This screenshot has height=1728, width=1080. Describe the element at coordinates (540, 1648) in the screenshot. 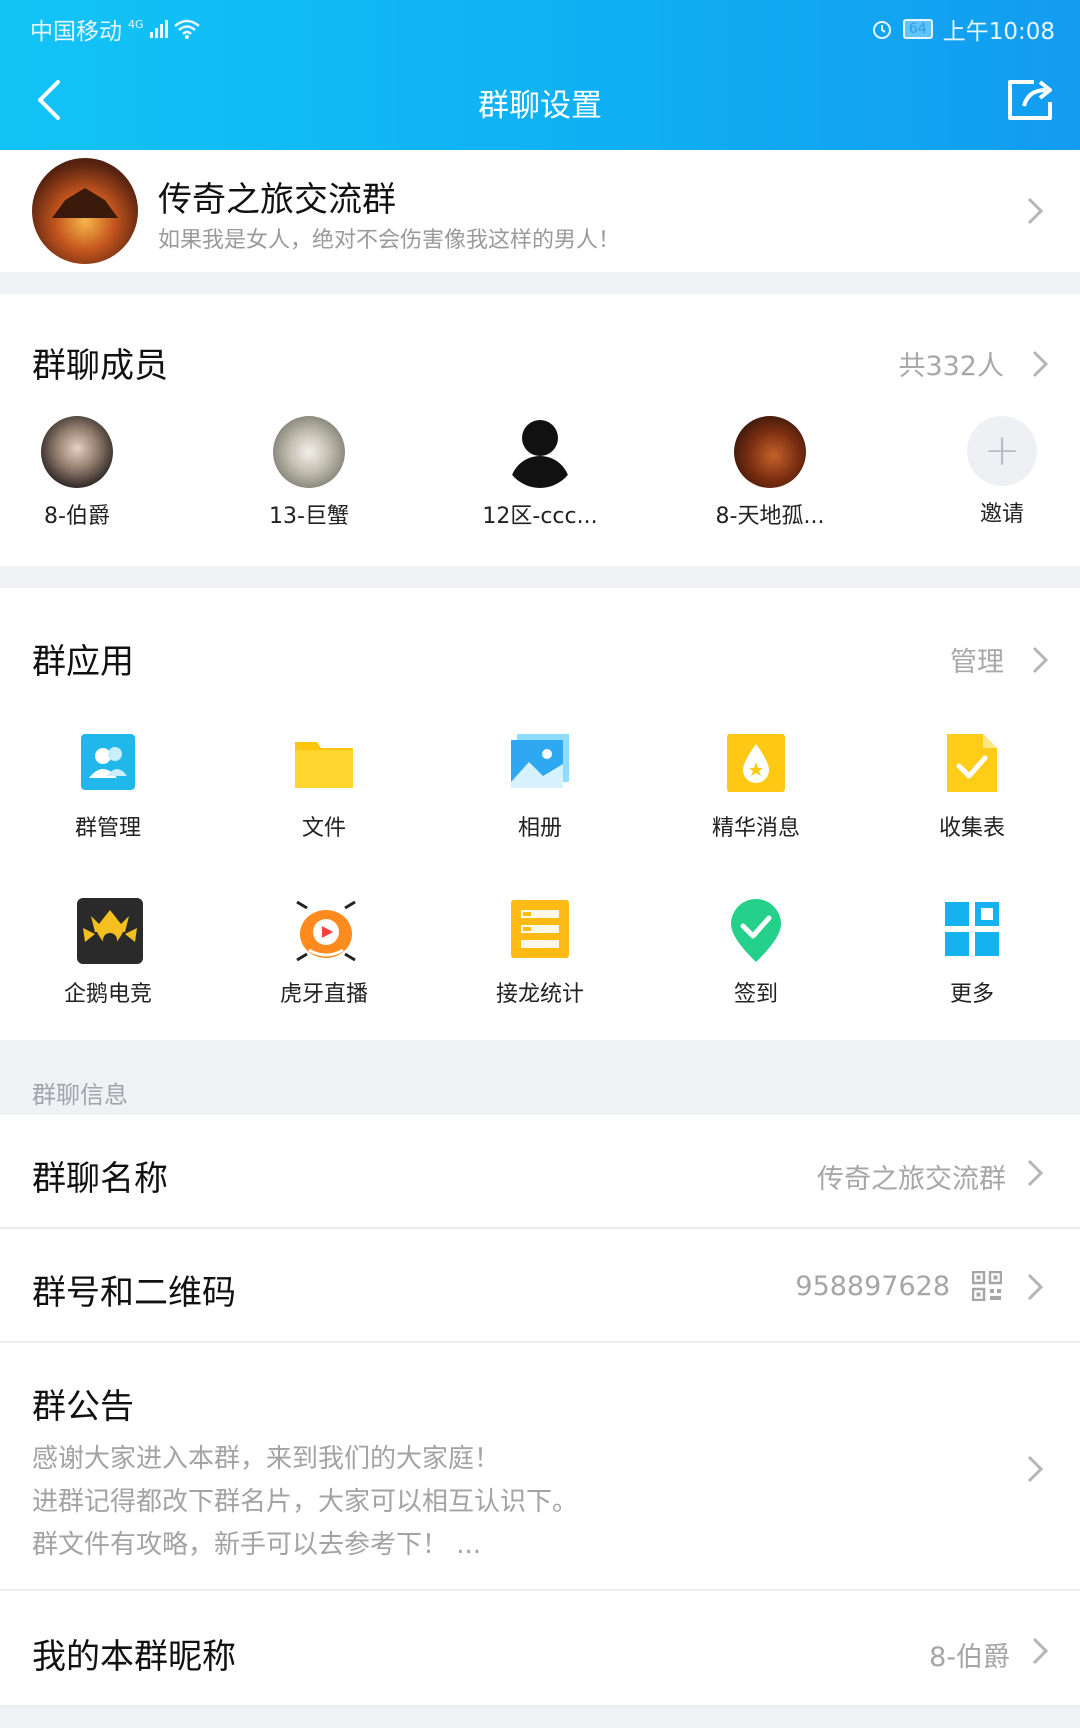

I see `my-nickname-row: 我的本群昵称 8-伯爵` at that location.